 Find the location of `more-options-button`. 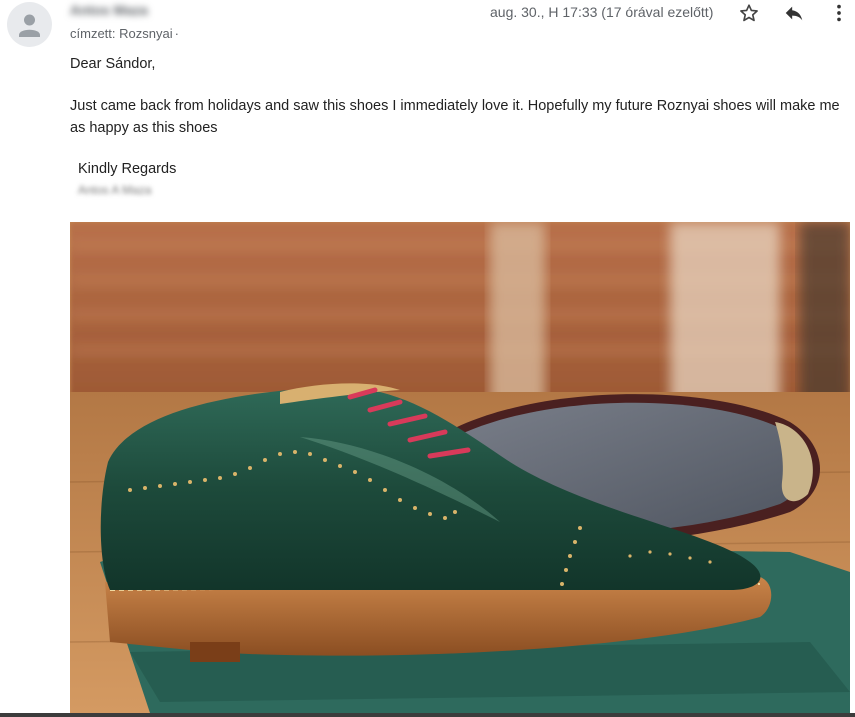

more-options-button is located at coordinates (839, 13).